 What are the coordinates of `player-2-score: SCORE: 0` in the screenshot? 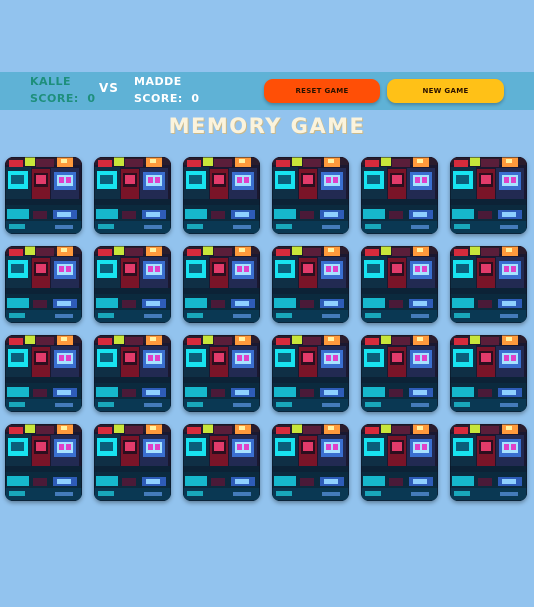 It's located at (167, 98).